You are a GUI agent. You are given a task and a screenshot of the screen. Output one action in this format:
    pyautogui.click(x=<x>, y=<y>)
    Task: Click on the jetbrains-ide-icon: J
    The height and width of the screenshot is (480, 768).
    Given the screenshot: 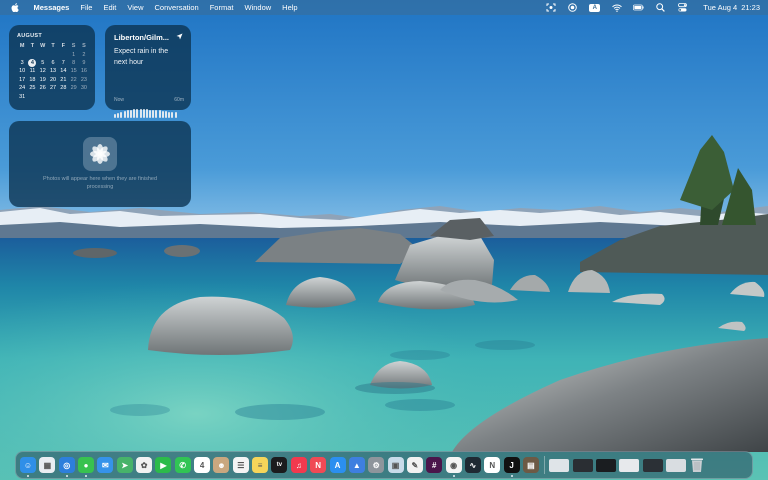 What is the action you would take?
    pyautogui.click(x=511, y=467)
    